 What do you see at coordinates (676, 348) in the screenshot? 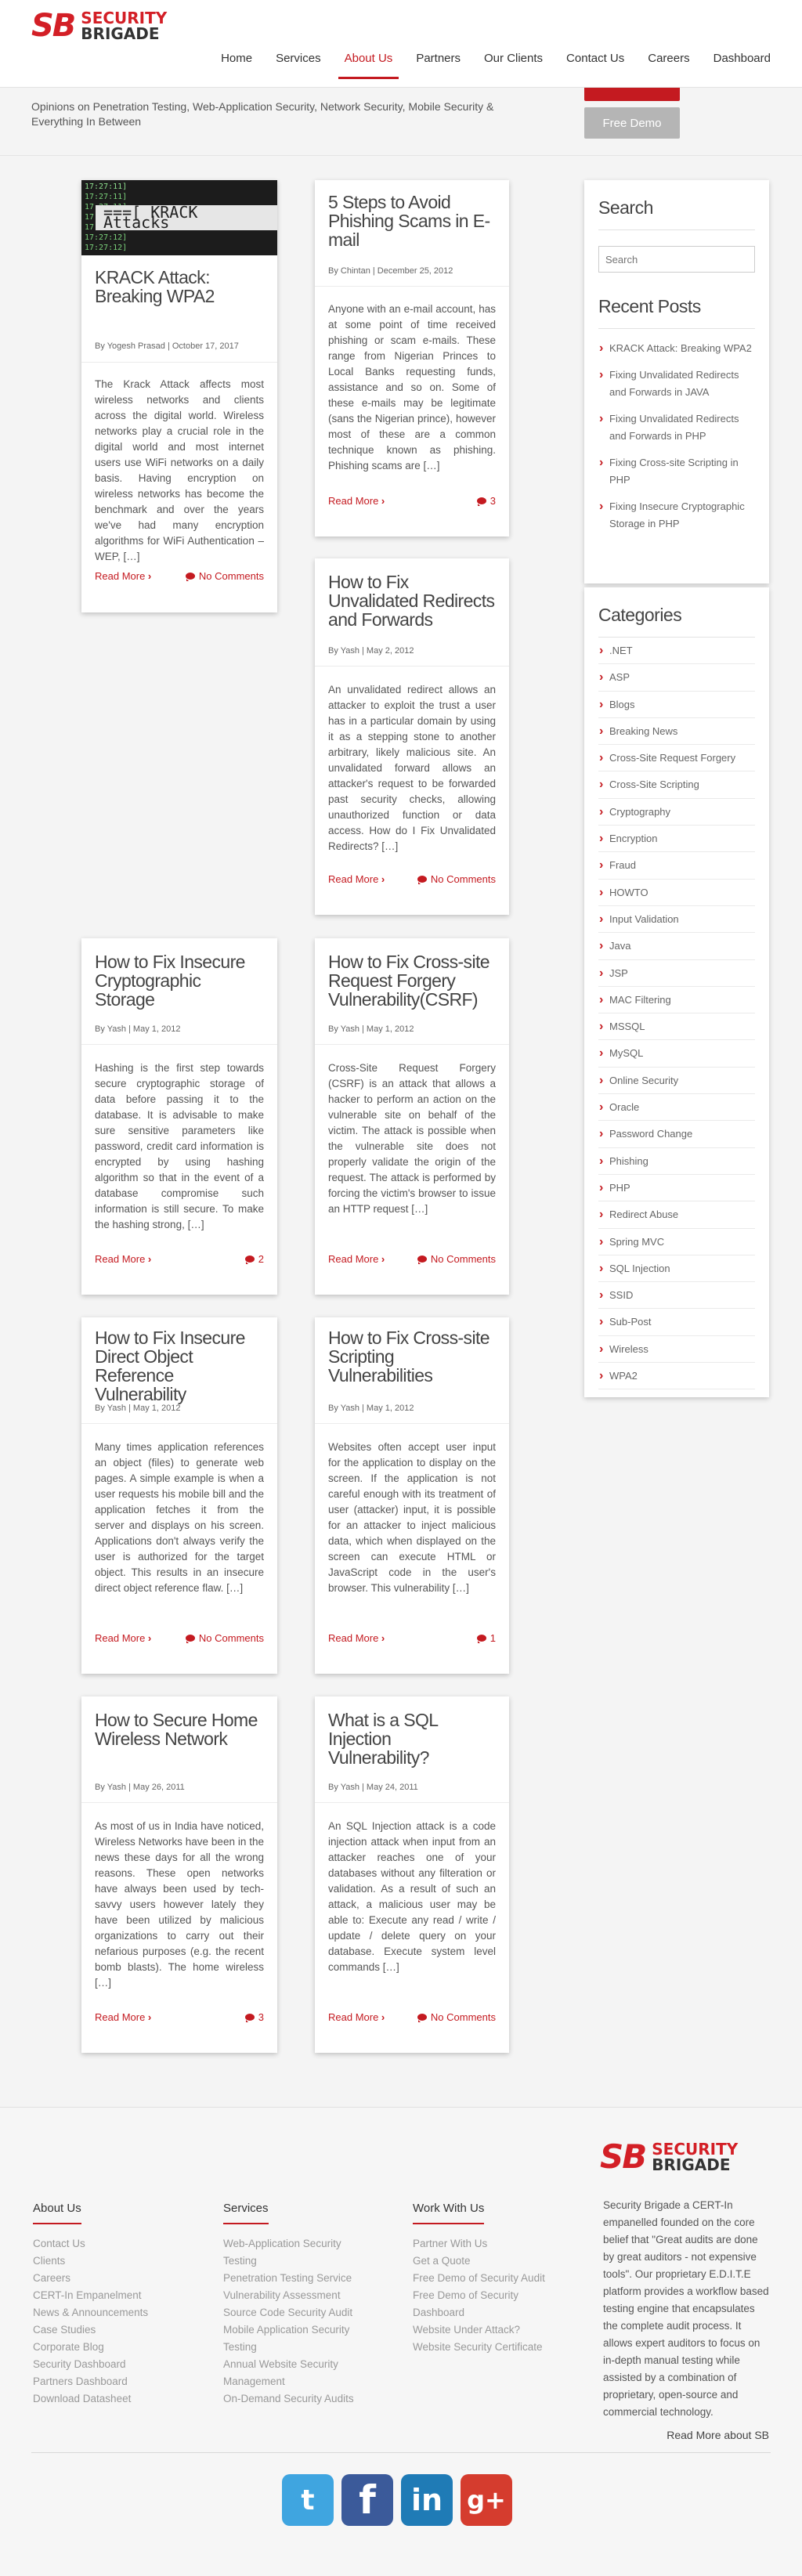
I see `recent-post-link: KRACK Attack: Breaking WPA2` at bounding box center [676, 348].